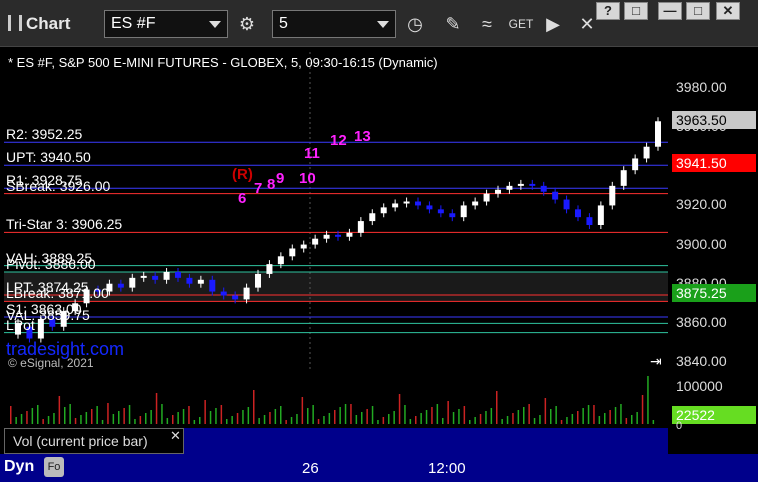  Describe the element at coordinates (64, 224) in the screenshot. I see `level-label: Tri-Star 3: 3906.25` at that location.